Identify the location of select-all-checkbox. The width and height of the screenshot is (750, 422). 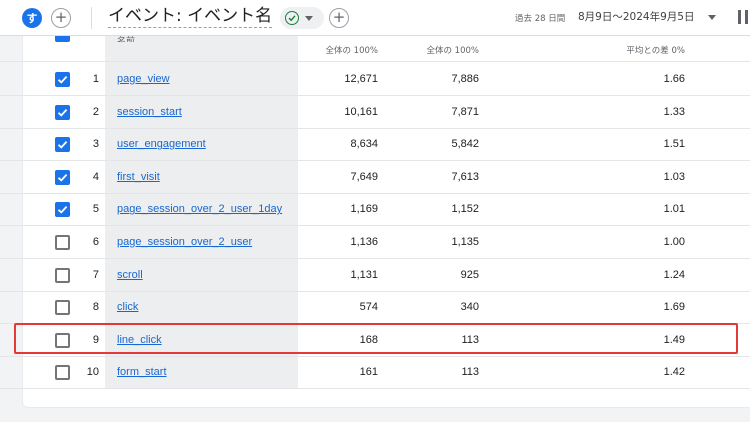
(62, 39).